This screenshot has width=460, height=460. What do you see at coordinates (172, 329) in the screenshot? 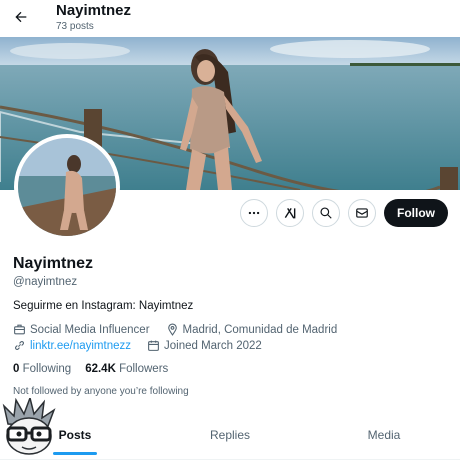
I see `location-icon` at bounding box center [172, 329].